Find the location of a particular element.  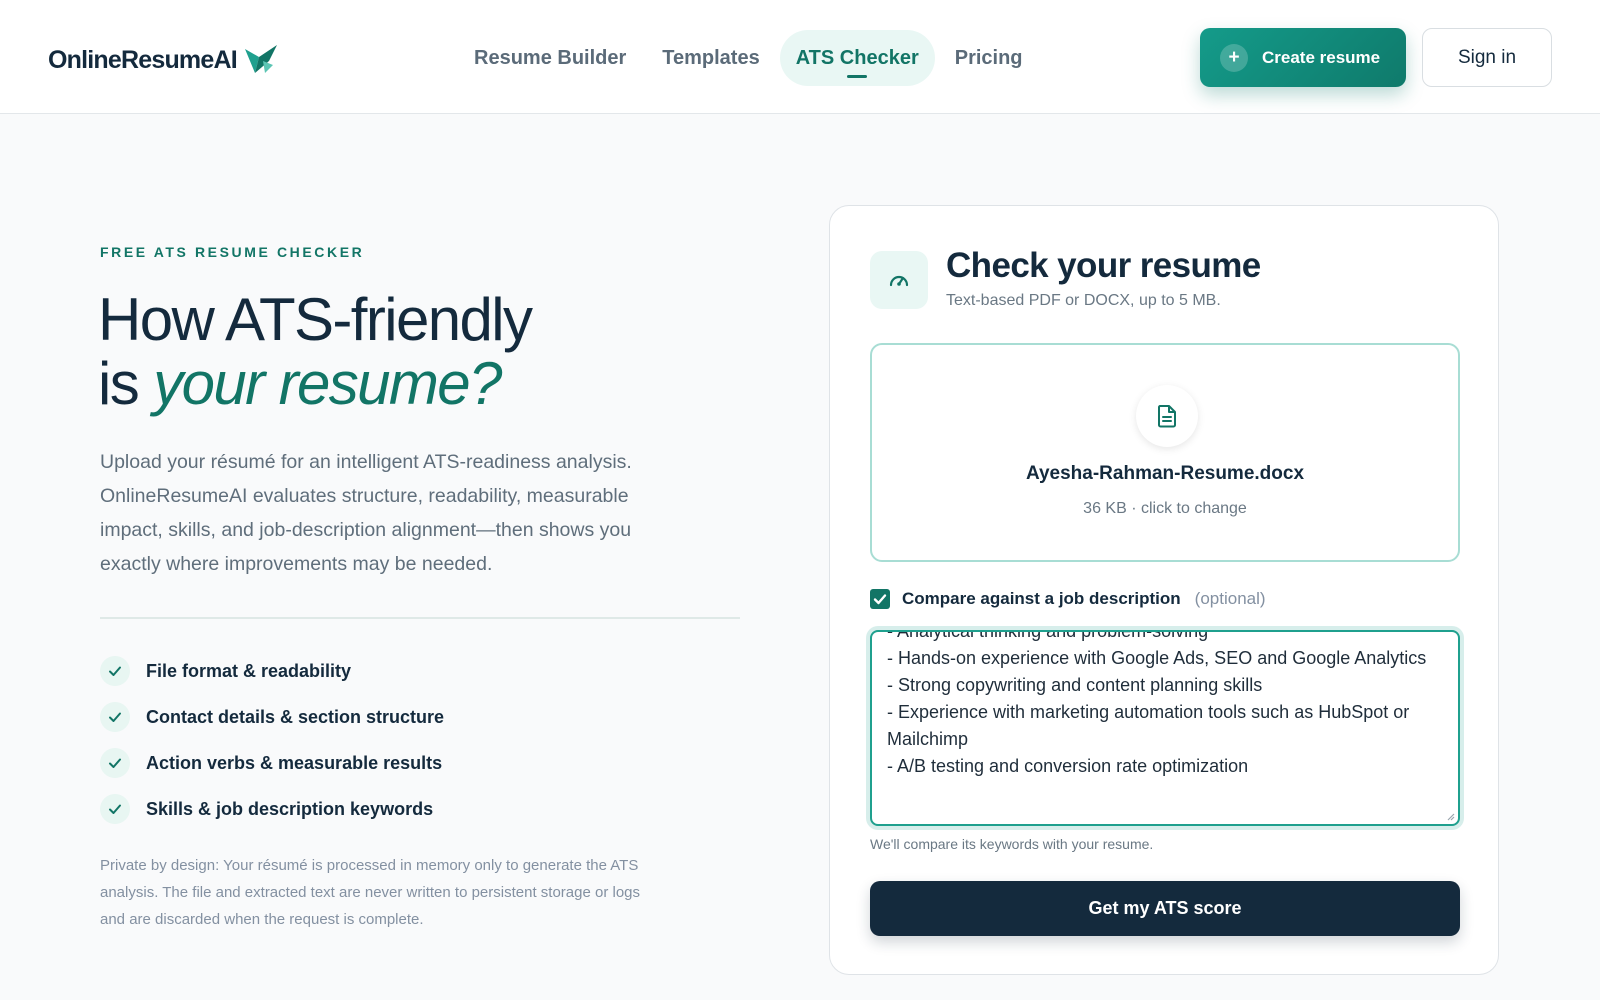

resize-handle-icon is located at coordinates (1450, 816).